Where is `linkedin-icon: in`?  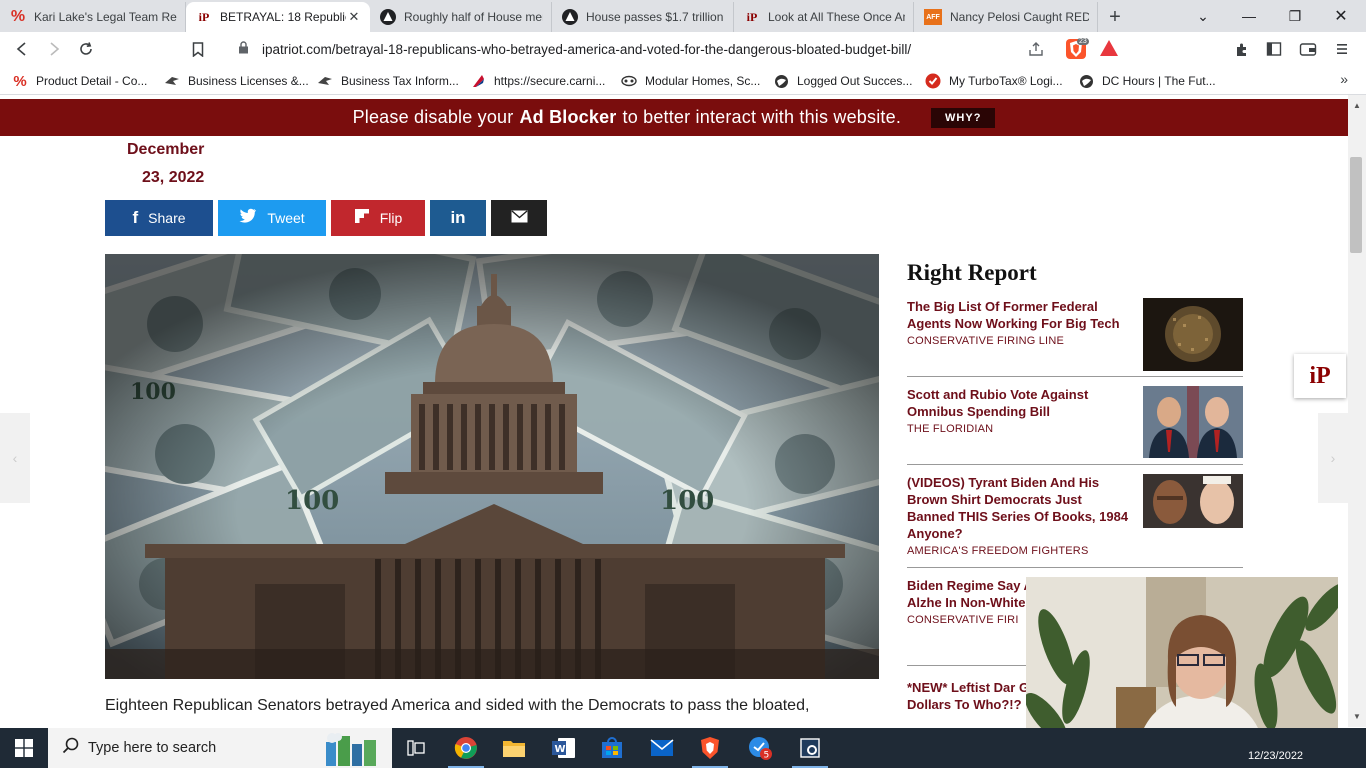
linkedin-icon: in is located at coordinates (458, 217).